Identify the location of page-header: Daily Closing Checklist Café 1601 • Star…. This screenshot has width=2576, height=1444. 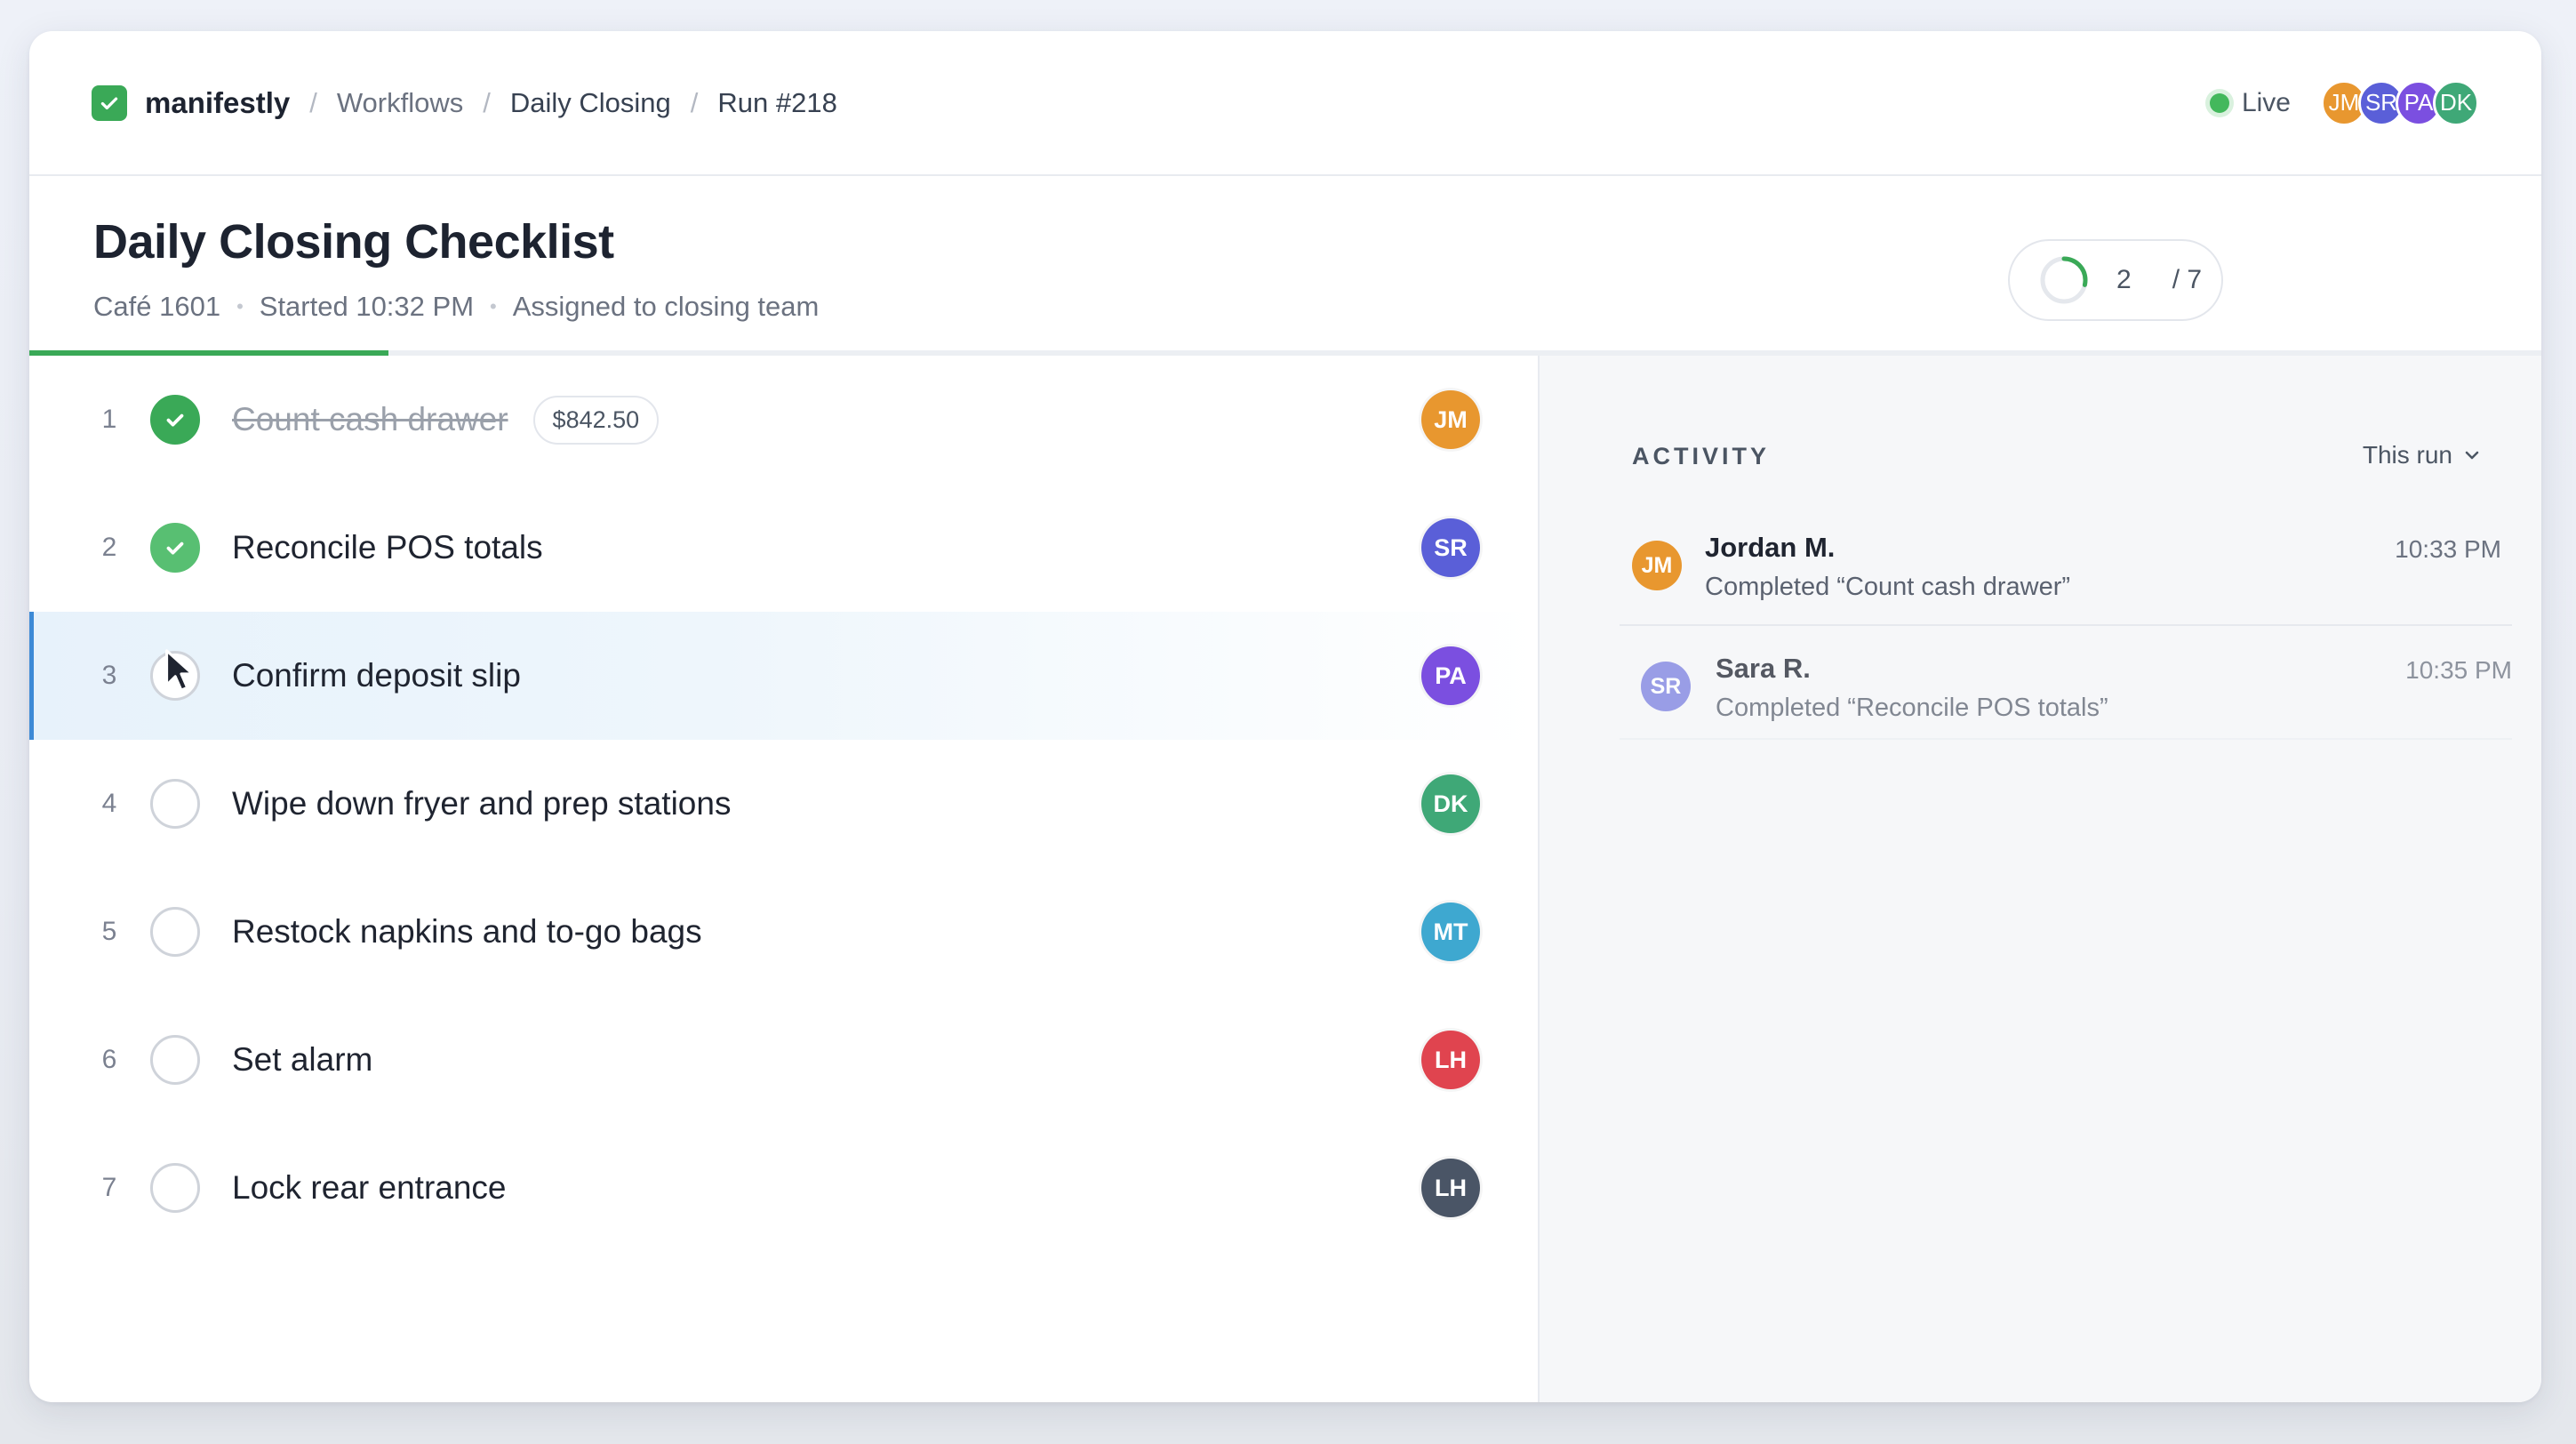
(456, 268).